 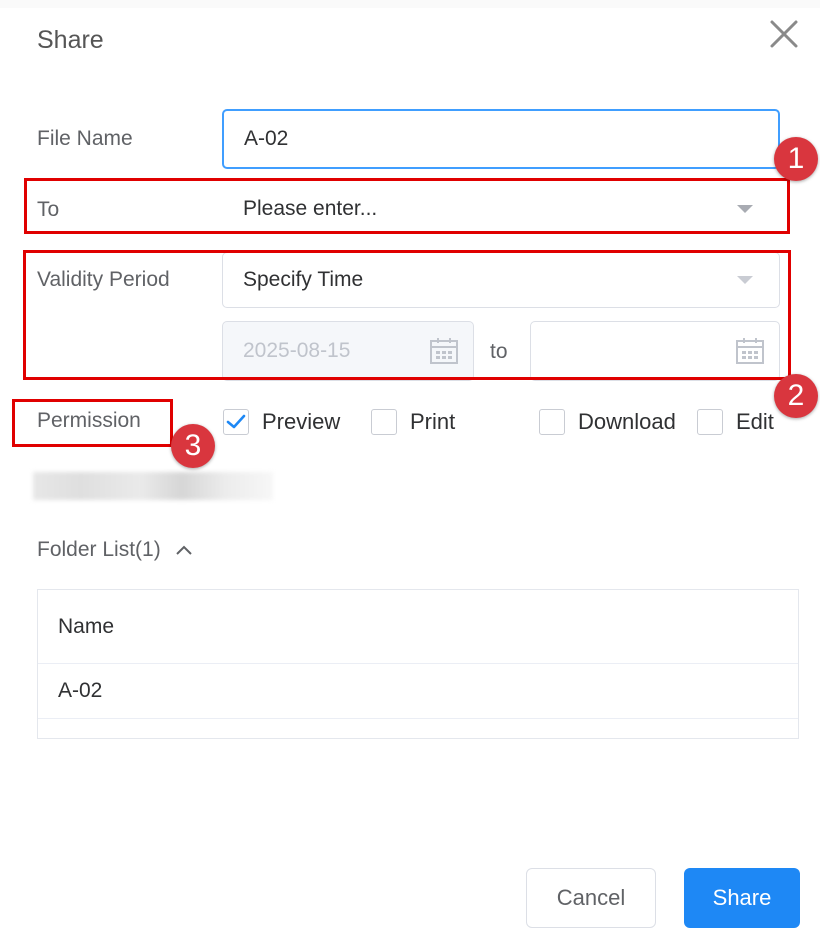 I want to click on folder-list-toggle: Folder List(1), so click(x=115, y=550).